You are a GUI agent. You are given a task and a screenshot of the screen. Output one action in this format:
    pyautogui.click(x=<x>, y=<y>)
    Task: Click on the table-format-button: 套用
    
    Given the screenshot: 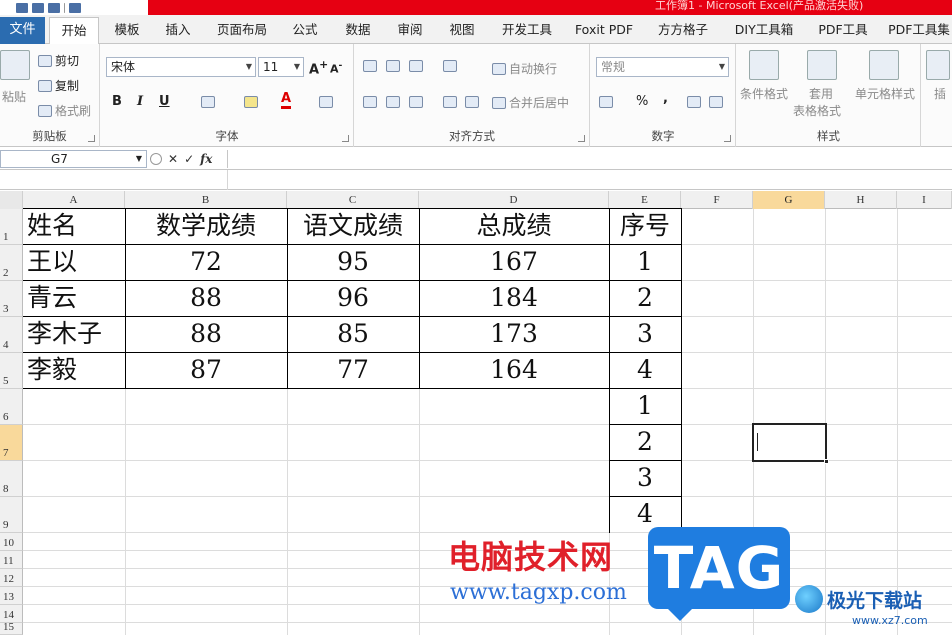 What is the action you would take?
    pyautogui.click(x=821, y=93)
    